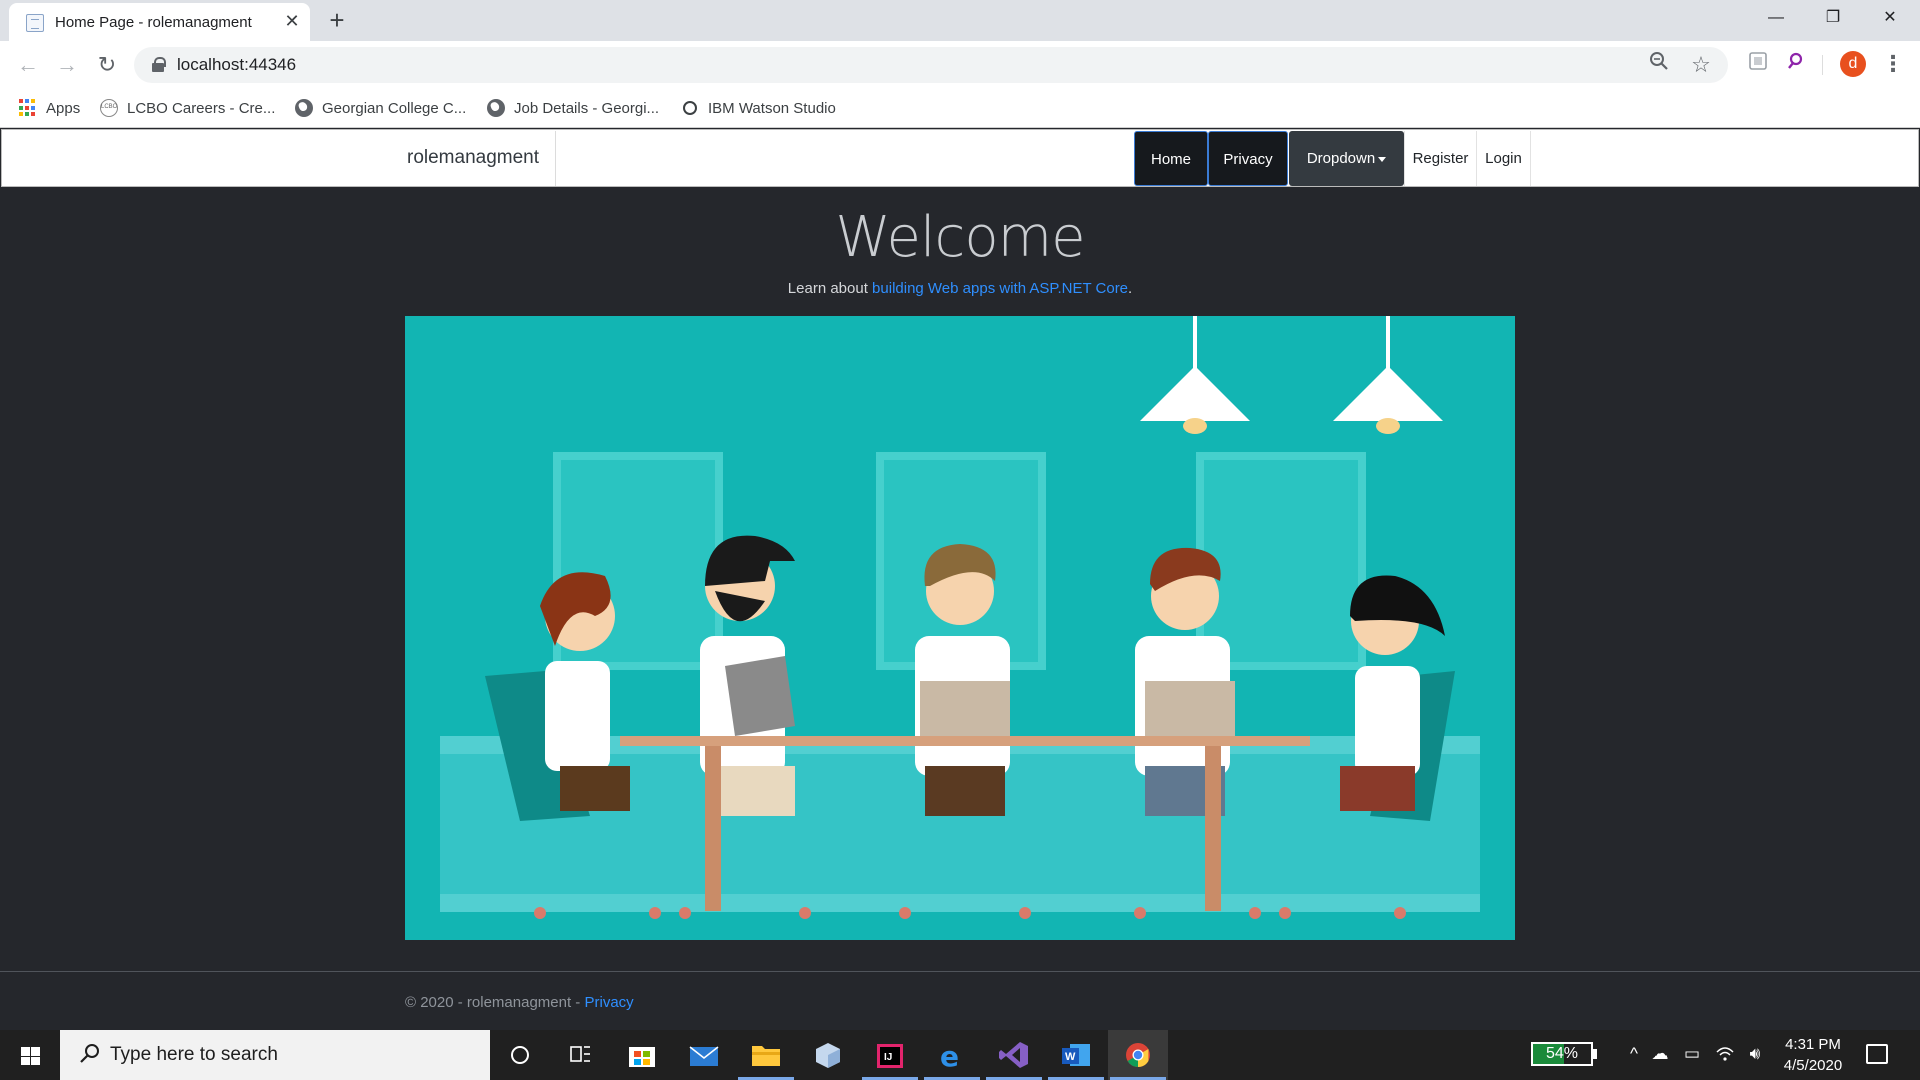  Describe the element at coordinates (1070, 1057) in the screenshot. I see `svg-text: W` at that location.